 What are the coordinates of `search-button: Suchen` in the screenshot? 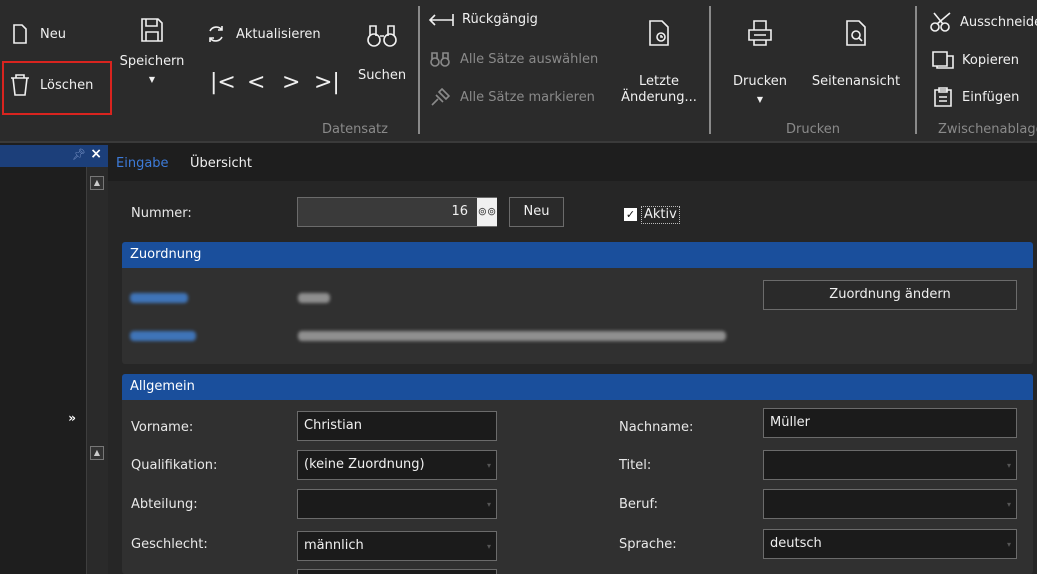 It's located at (382, 53).